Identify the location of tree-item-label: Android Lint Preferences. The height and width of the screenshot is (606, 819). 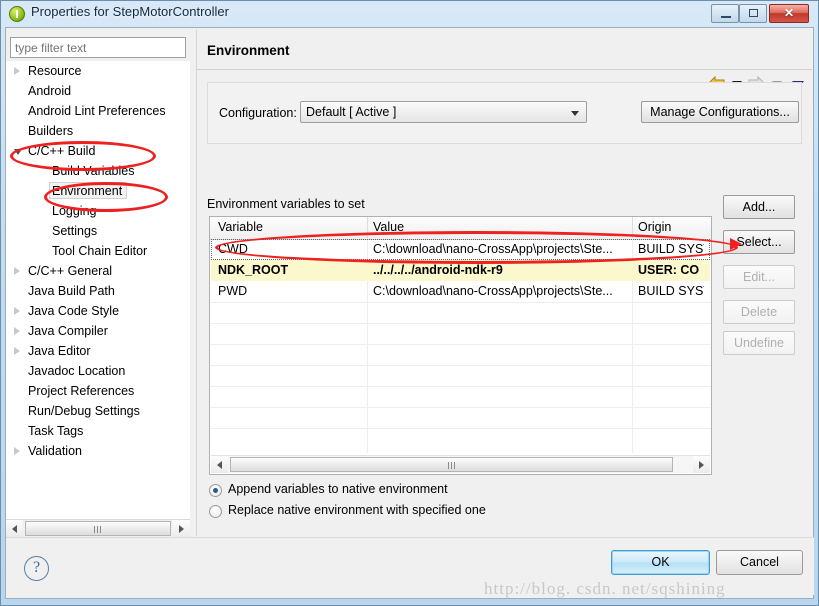
(97, 111).